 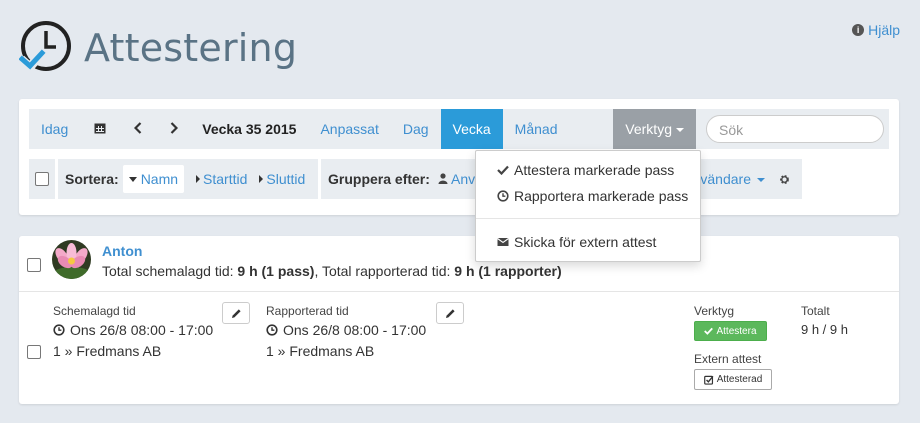 I want to click on week-label: Vecka 35 2015, so click(x=249, y=129).